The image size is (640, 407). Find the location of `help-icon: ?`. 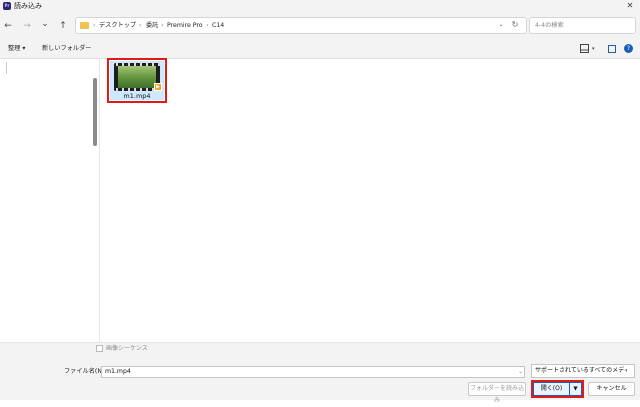

help-icon: ? is located at coordinates (628, 48).